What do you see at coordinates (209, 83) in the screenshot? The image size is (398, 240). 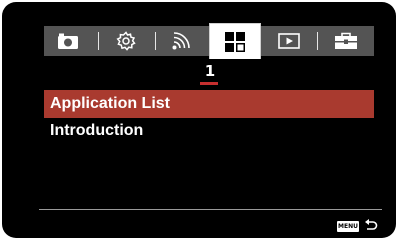 I see `page-indicator-underline` at bounding box center [209, 83].